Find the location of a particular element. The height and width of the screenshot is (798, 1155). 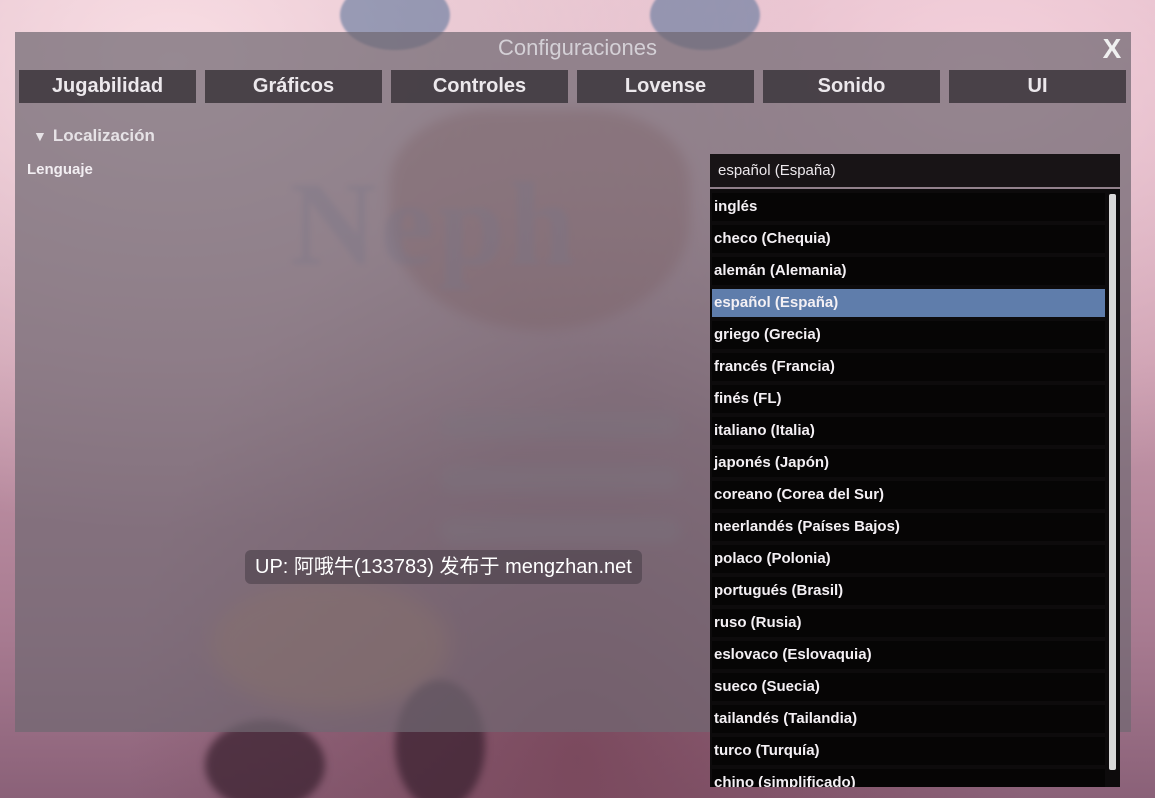

language-option: tailandés (Tailandia) is located at coordinates (908, 719).